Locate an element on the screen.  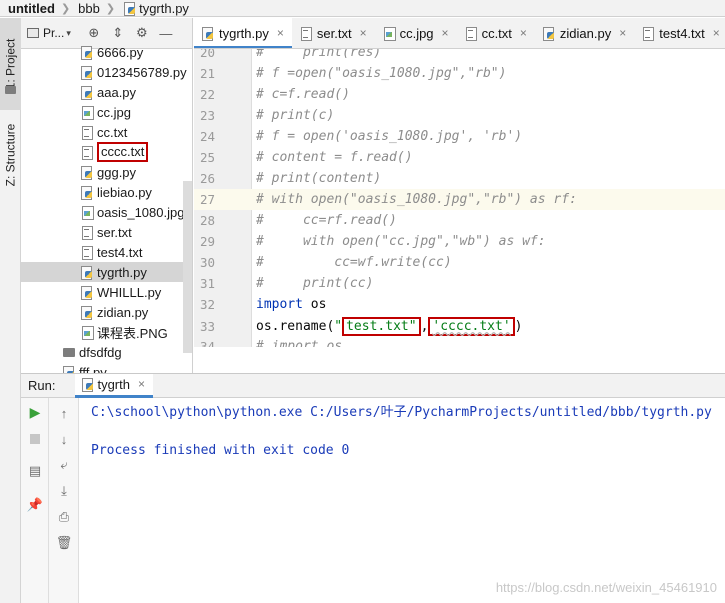
trash-icon: 🗑 is located at coordinates (64, 543).